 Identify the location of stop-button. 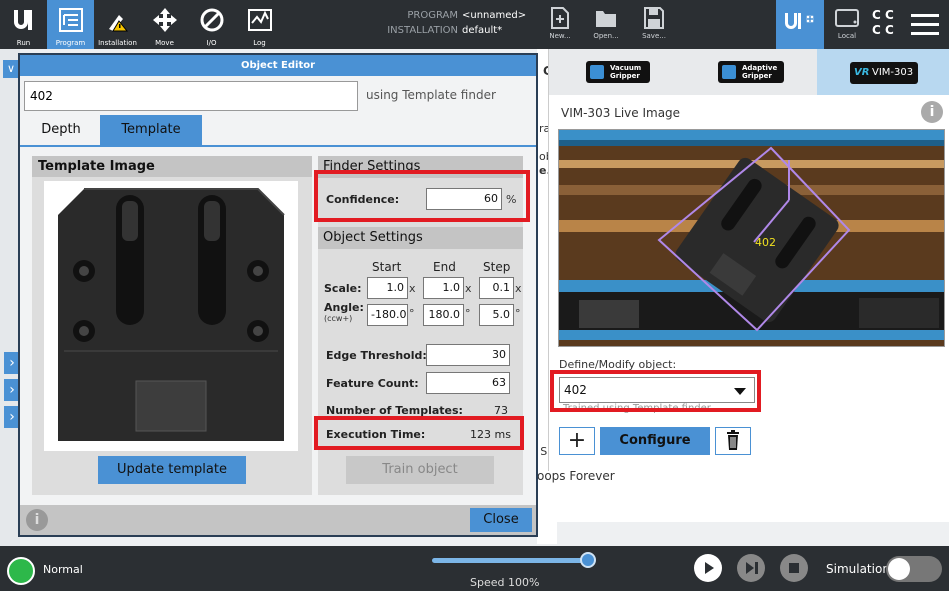
(794, 568).